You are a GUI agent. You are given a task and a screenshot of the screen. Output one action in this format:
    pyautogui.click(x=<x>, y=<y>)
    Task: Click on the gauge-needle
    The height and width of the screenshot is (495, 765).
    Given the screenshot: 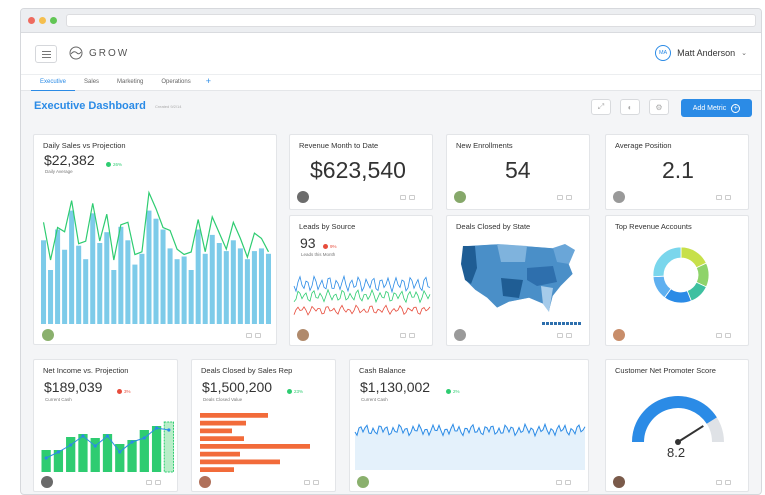 What is the action you would take?
    pyautogui.click(x=690, y=434)
    